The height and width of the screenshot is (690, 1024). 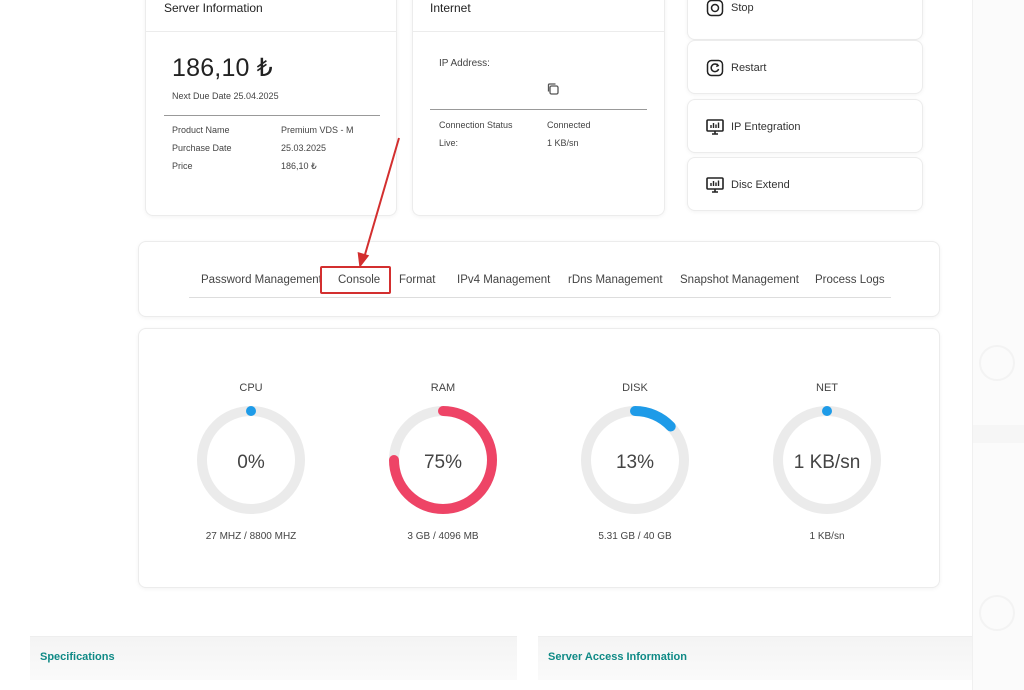 I want to click on live-label: Live:, so click(x=449, y=143).